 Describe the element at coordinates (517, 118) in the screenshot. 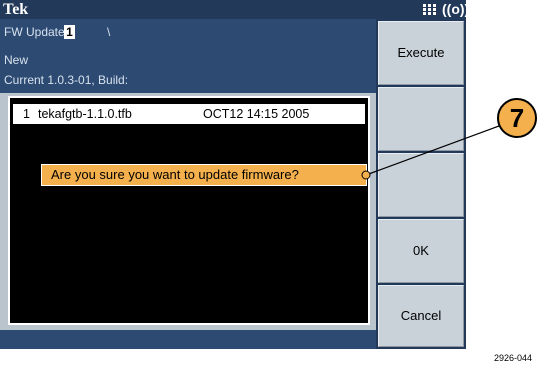

I see `callout-number-badge: 7` at that location.